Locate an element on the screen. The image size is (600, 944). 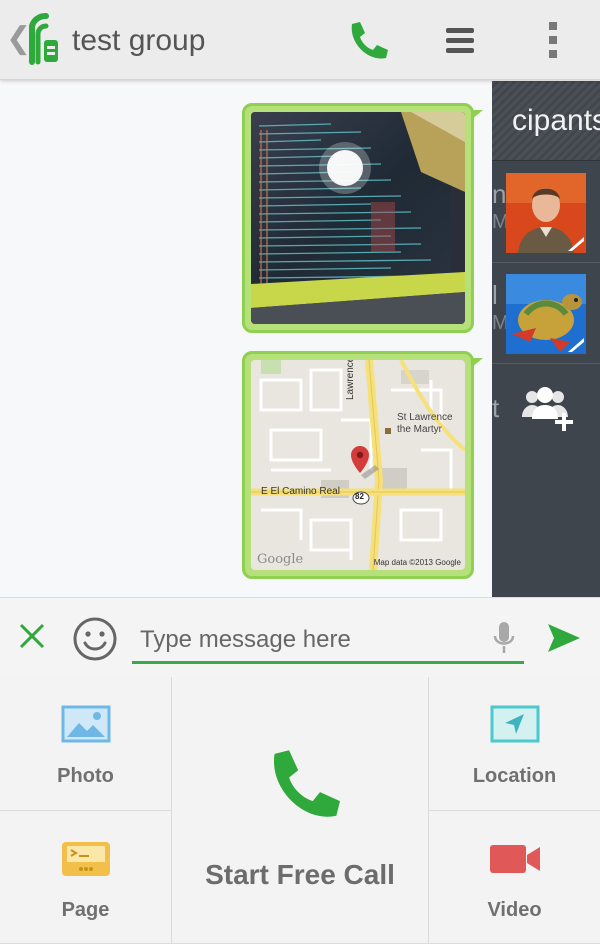
route-shield-label: 82 is located at coordinates (359, 496).